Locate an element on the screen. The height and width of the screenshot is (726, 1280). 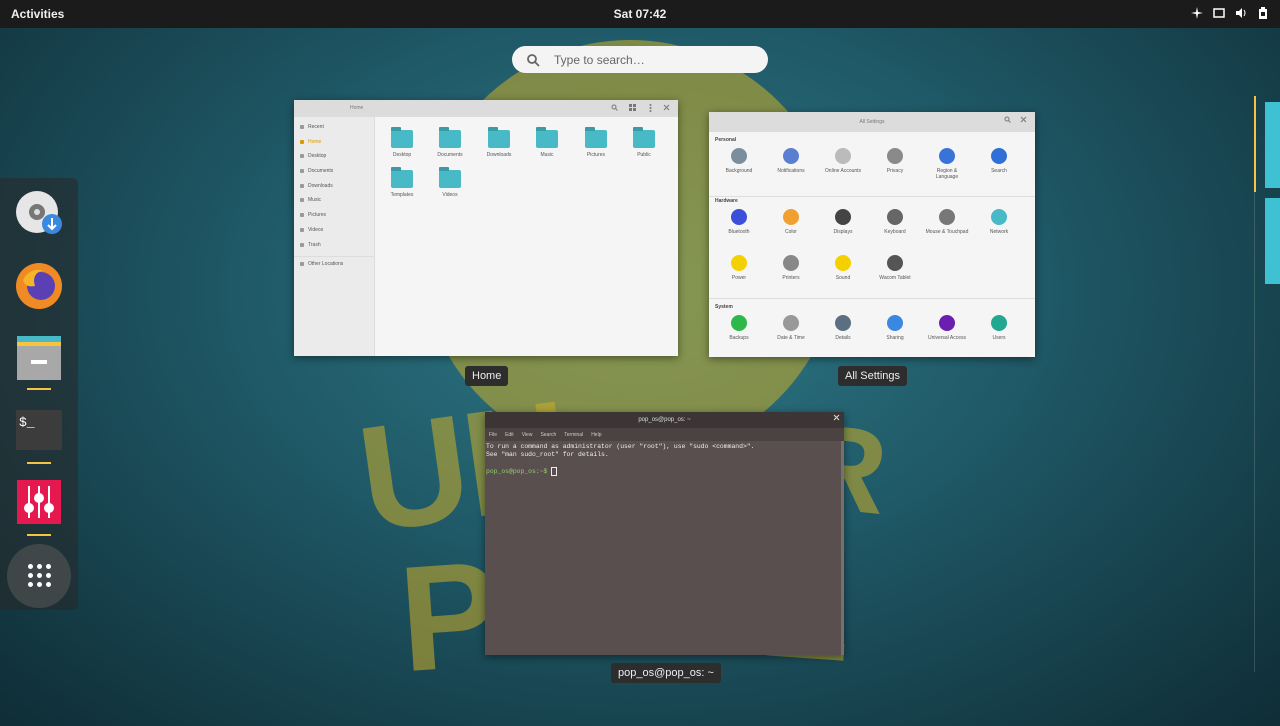
settings-item-label: Background is located at coordinates (739, 171).